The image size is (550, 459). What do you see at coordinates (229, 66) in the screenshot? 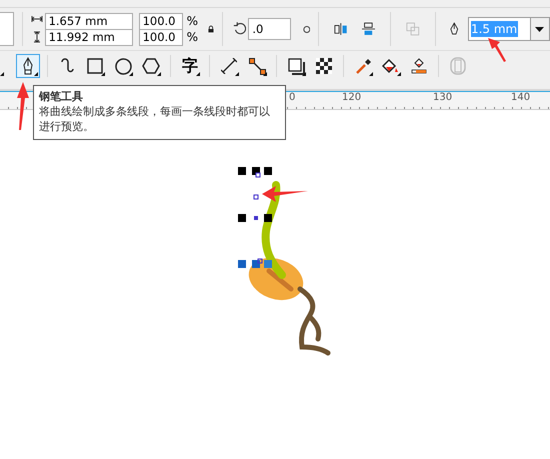
I see `diagonal-line-icon` at bounding box center [229, 66].